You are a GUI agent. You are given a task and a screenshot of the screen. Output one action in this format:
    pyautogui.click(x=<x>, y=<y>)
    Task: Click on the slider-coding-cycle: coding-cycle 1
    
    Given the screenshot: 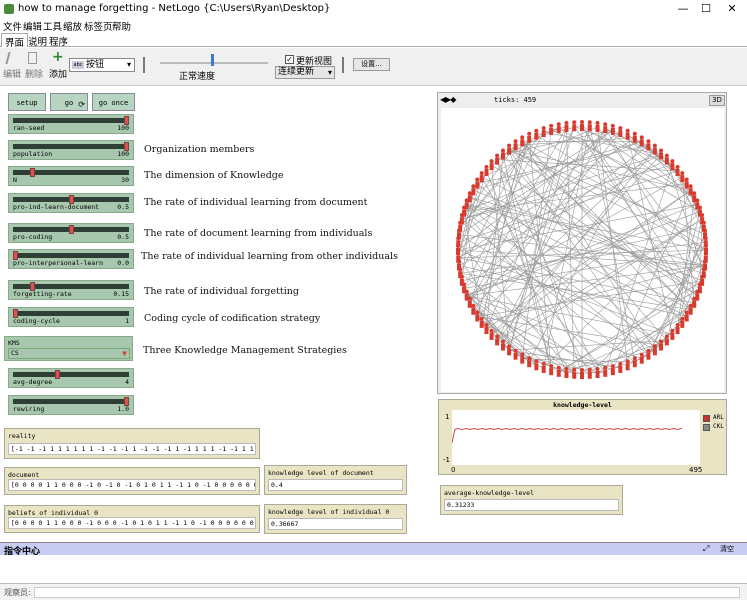 What is the action you would take?
    pyautogui.click(x=71, y=317)
    